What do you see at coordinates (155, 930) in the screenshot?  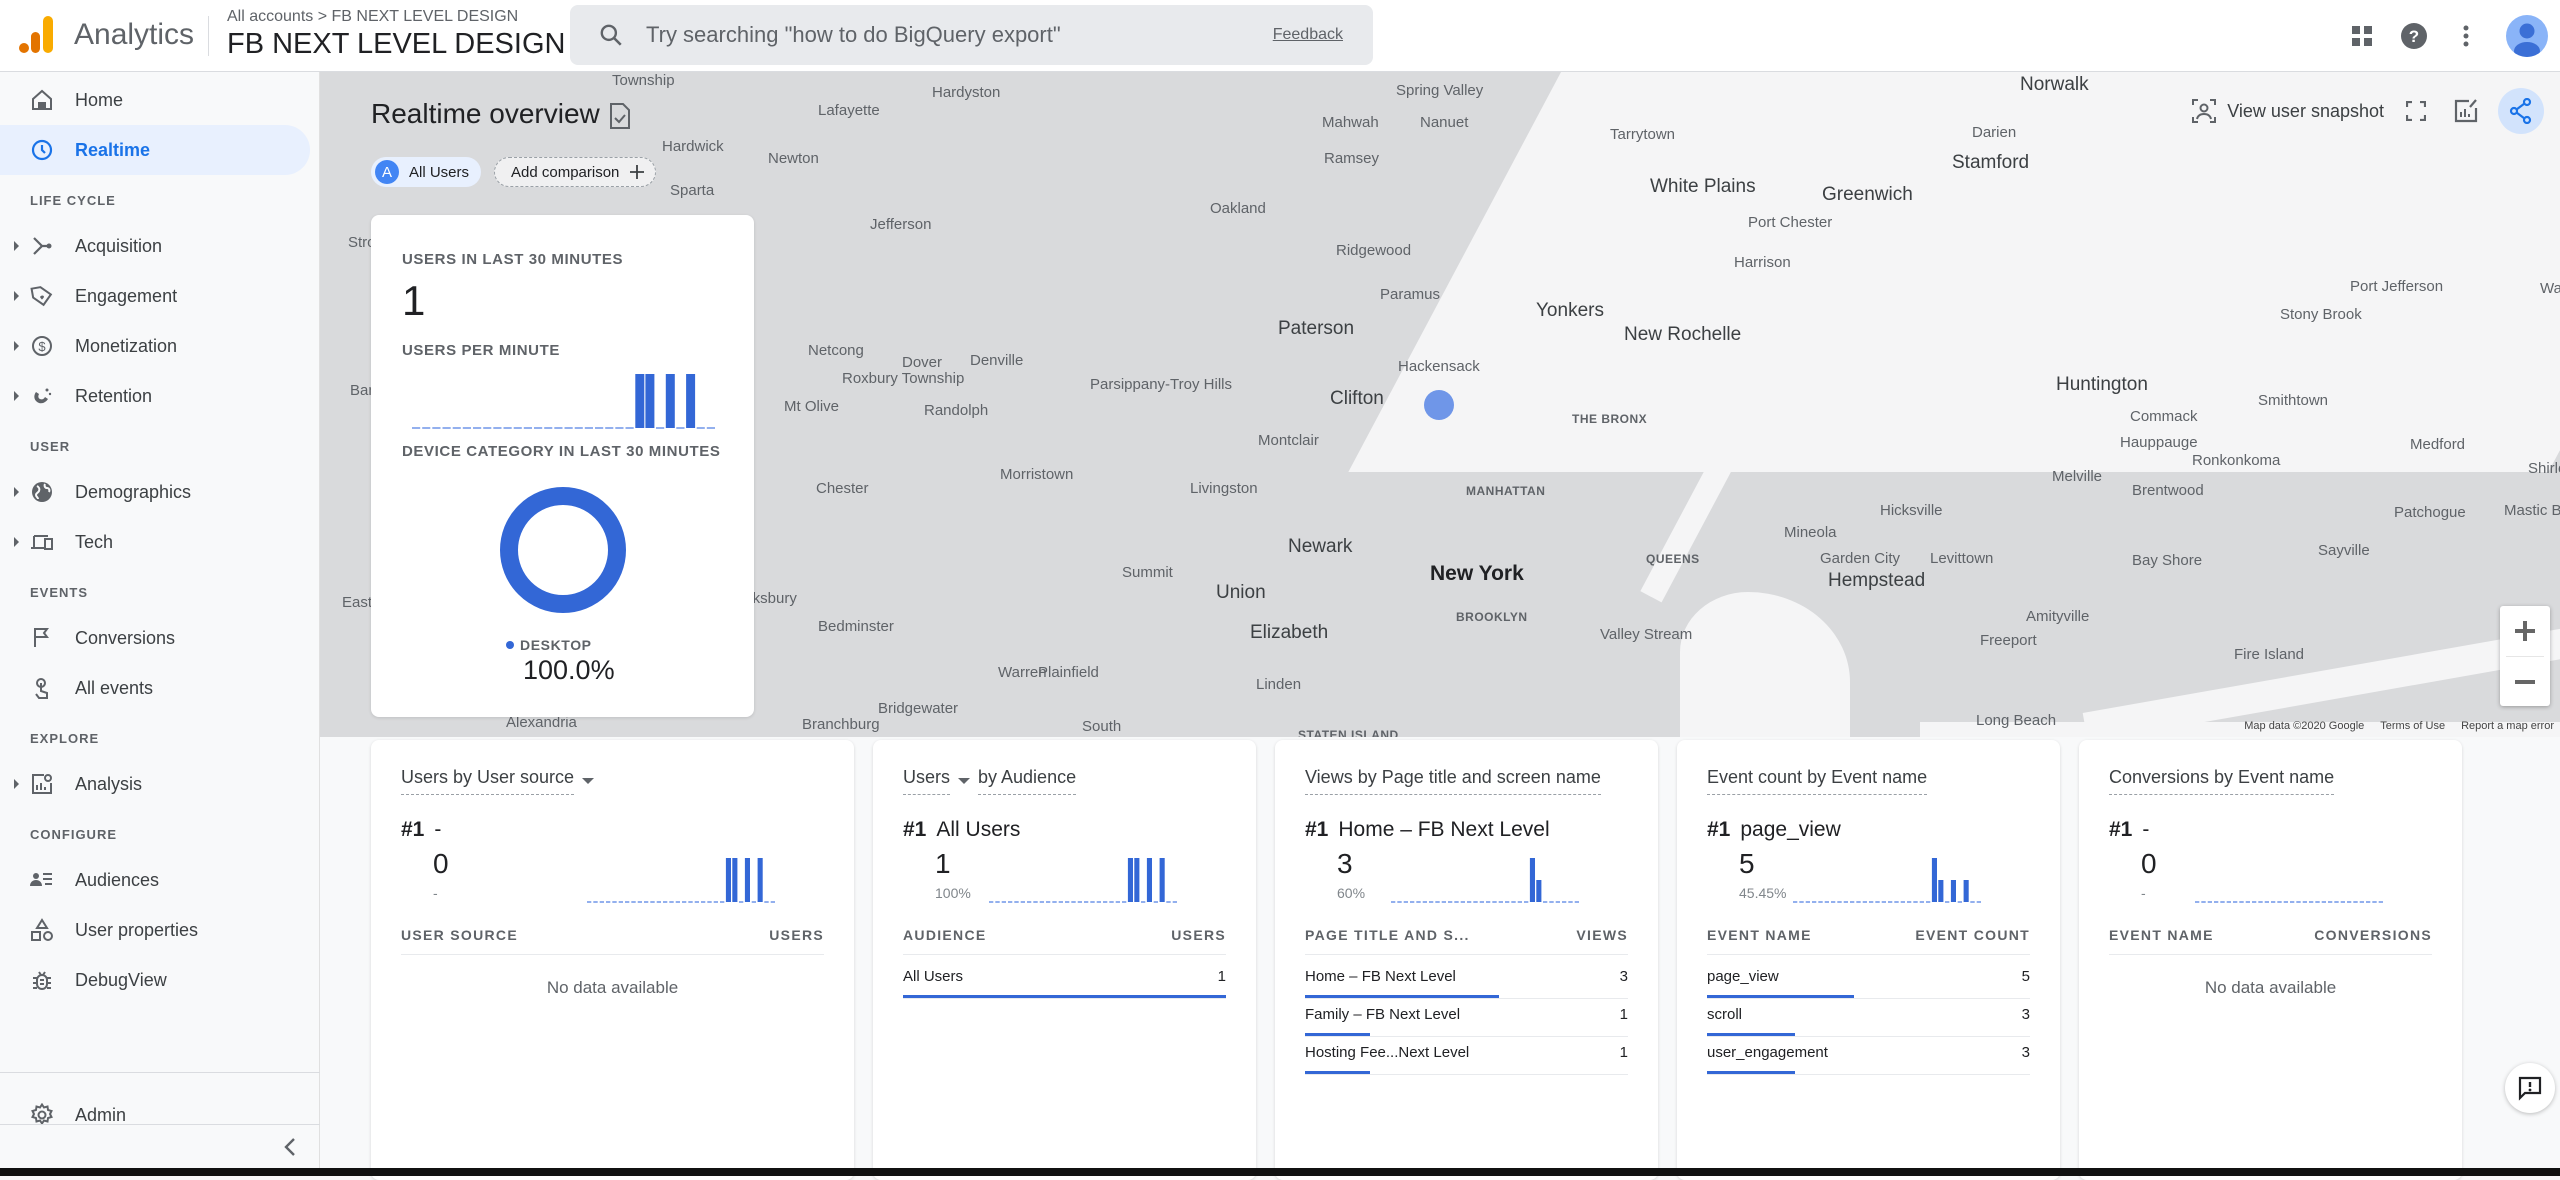 I see `sidebar-item-user-properties: User properties` at bounding box center [155, 930].